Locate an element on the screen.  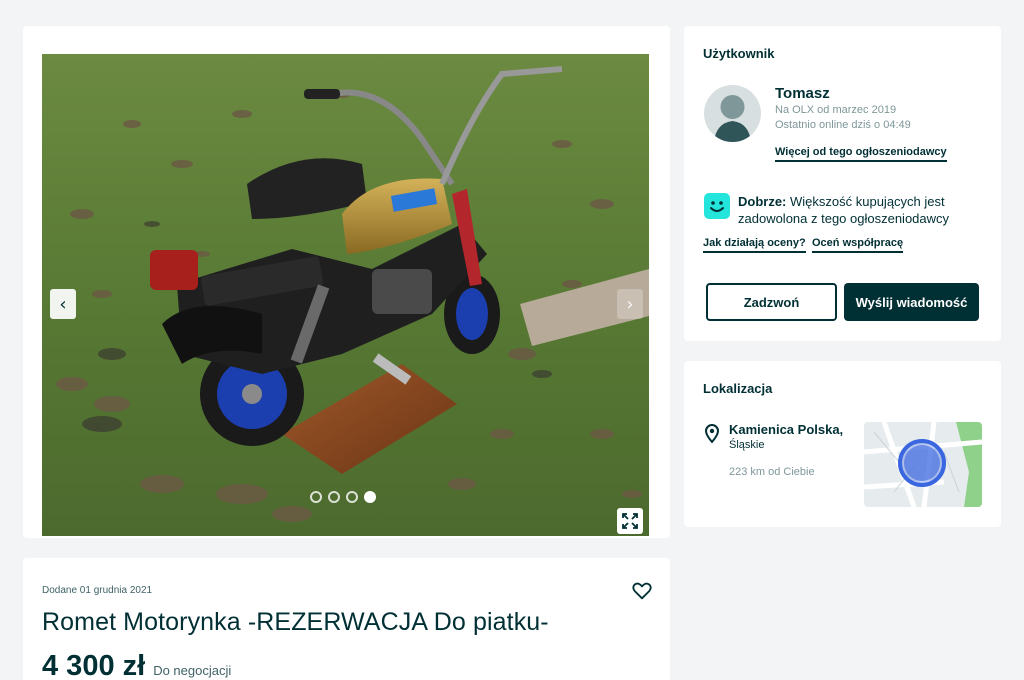
call-button: Zadzwoń is located at coordinates (771, 302).